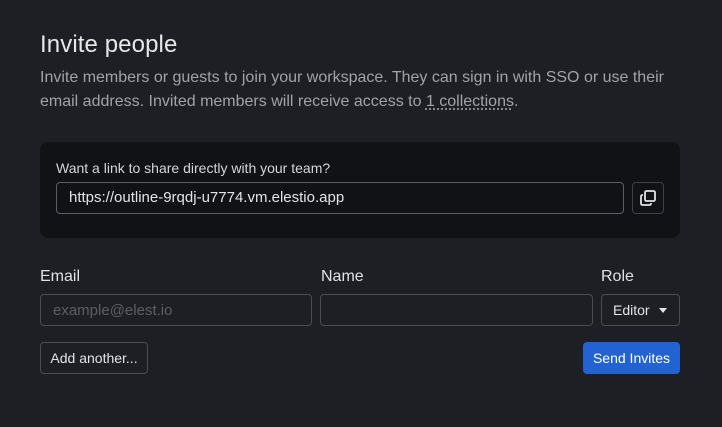 Image resolution: width=722 pixels, height=427 pixels. I want to click on copy-link-button, so click(648, 198).